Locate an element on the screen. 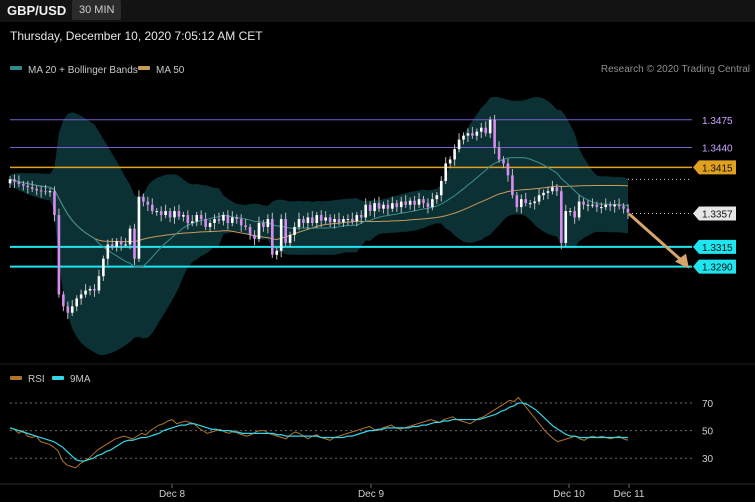 Image resolution: width=755 pixels, height=502 pixels. rsi-plot: 70 50 30 is located at coordinates (361, 432).